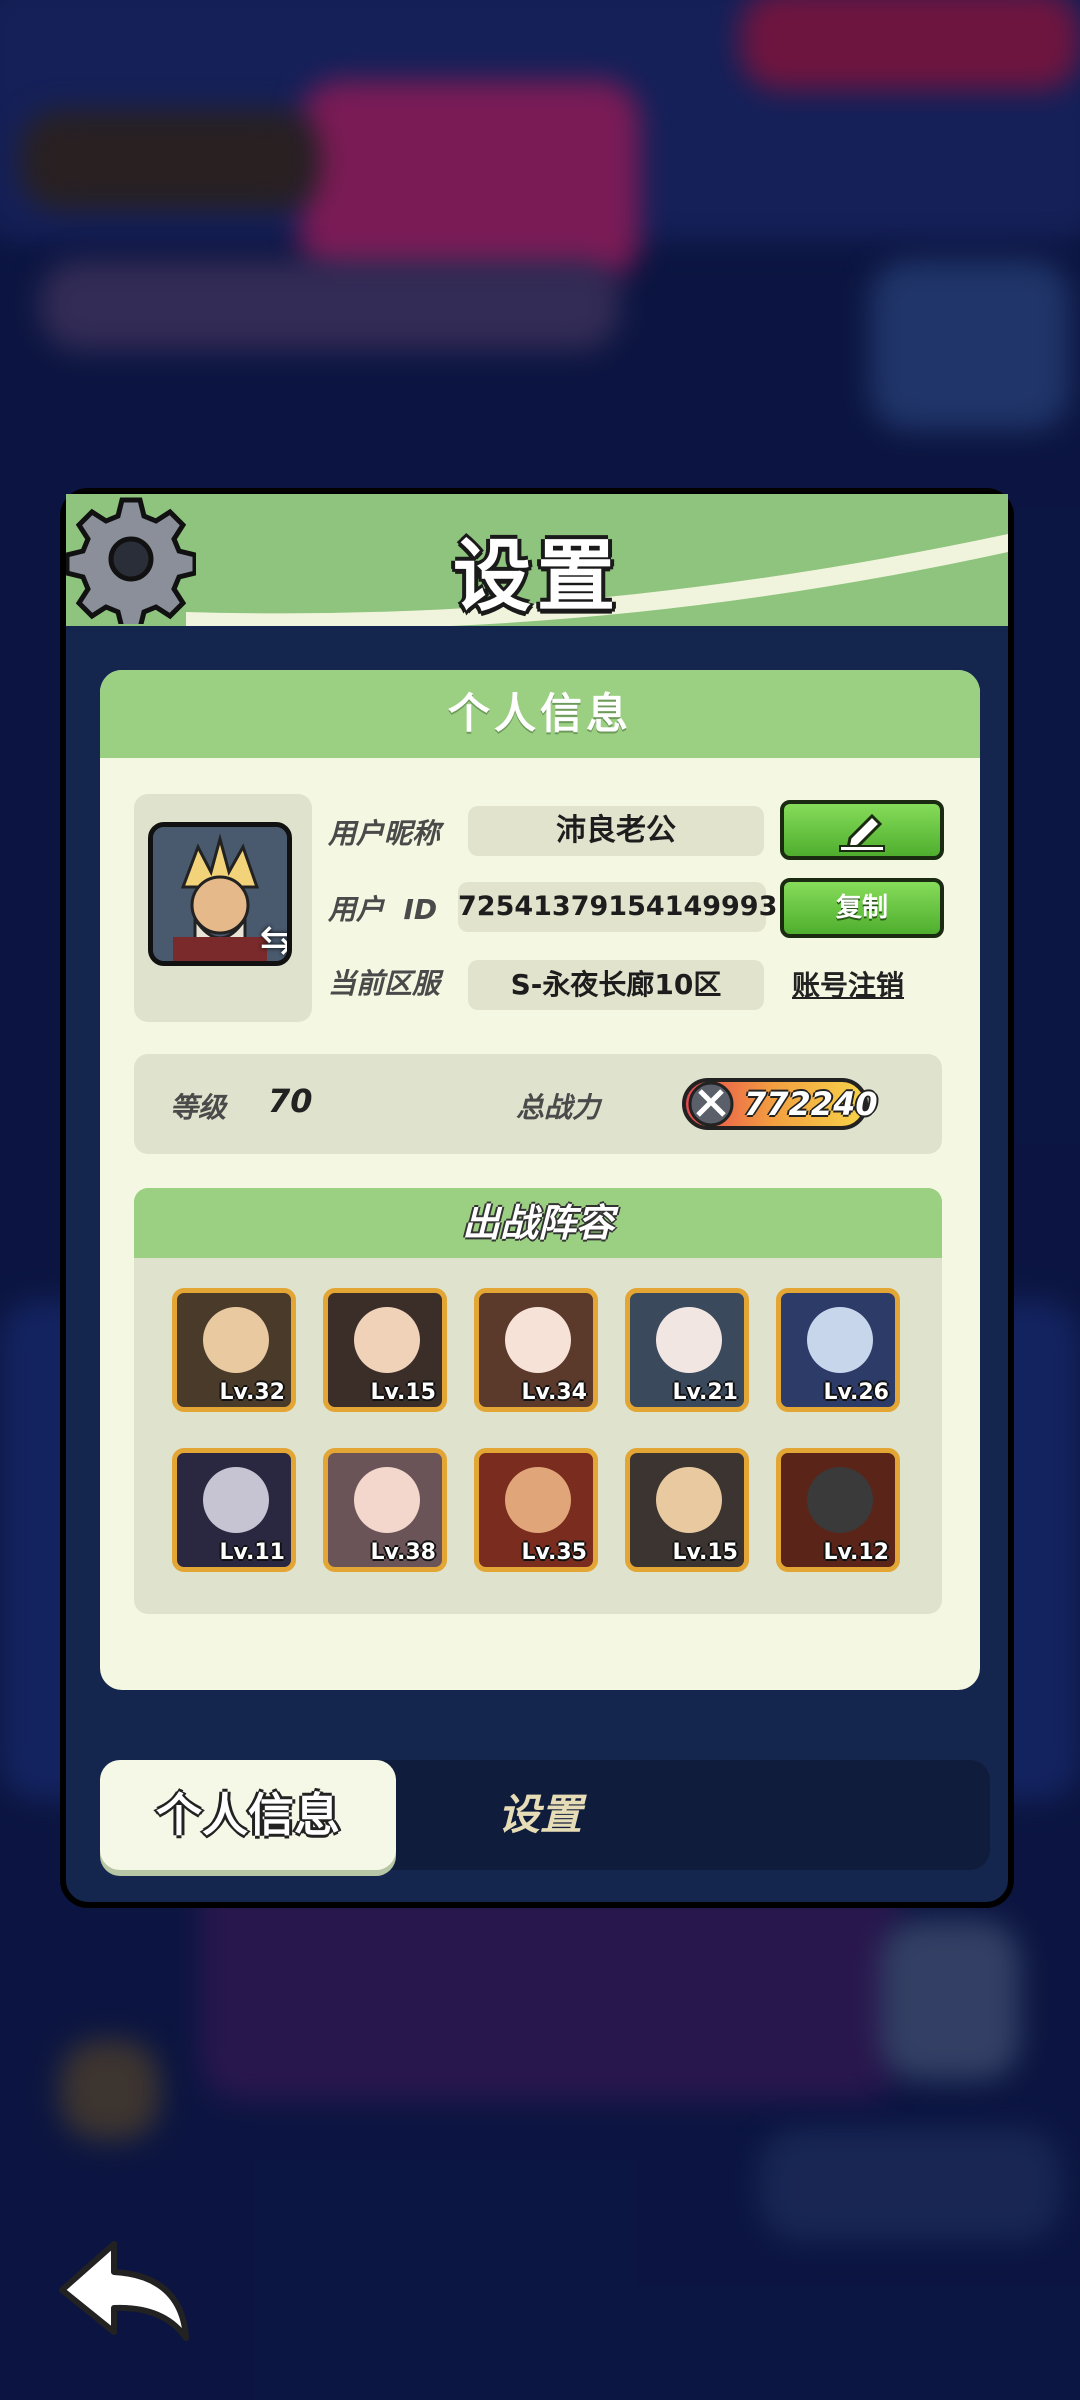 The image size is (1080, 2400). What do you see at coordinates (383, 909) in the screenshot?
I see `uid-label: 用户 ID` at bounding box center [383, 909].